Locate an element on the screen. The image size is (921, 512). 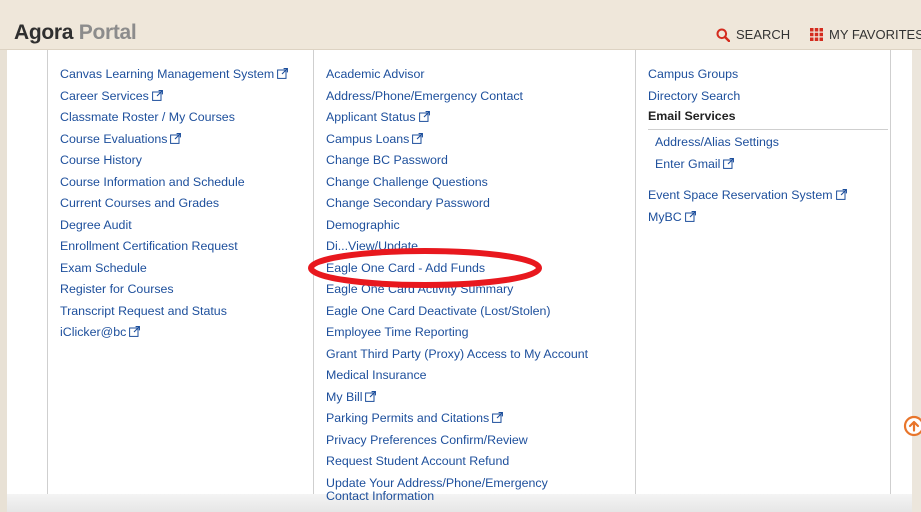
list-item-course-evaluations: Course Evaluations is located at coordinates (174, 140).